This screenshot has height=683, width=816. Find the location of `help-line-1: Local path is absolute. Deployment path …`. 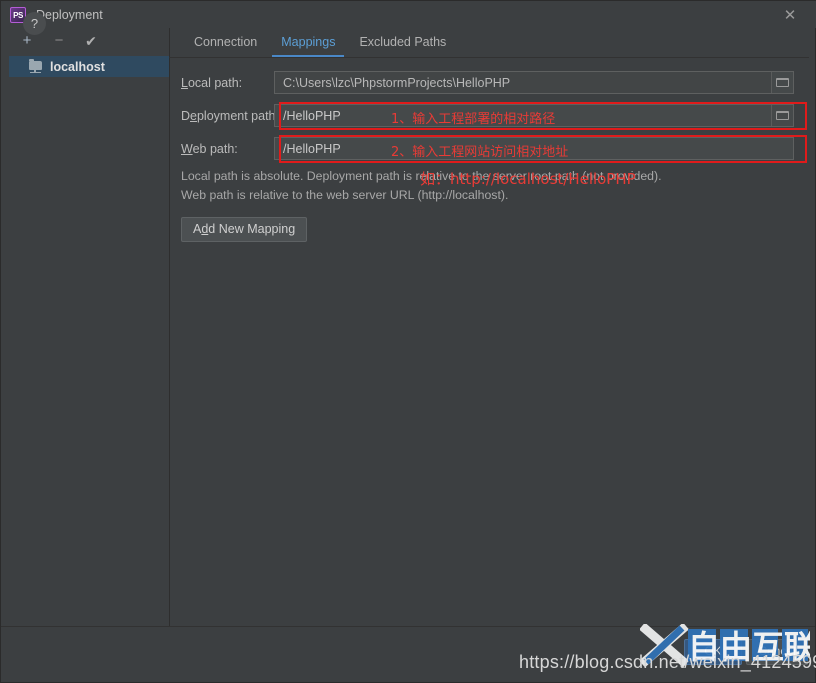

help-line-1: Local path is absolute. Deployment path … is located at coordinates (421, 176).